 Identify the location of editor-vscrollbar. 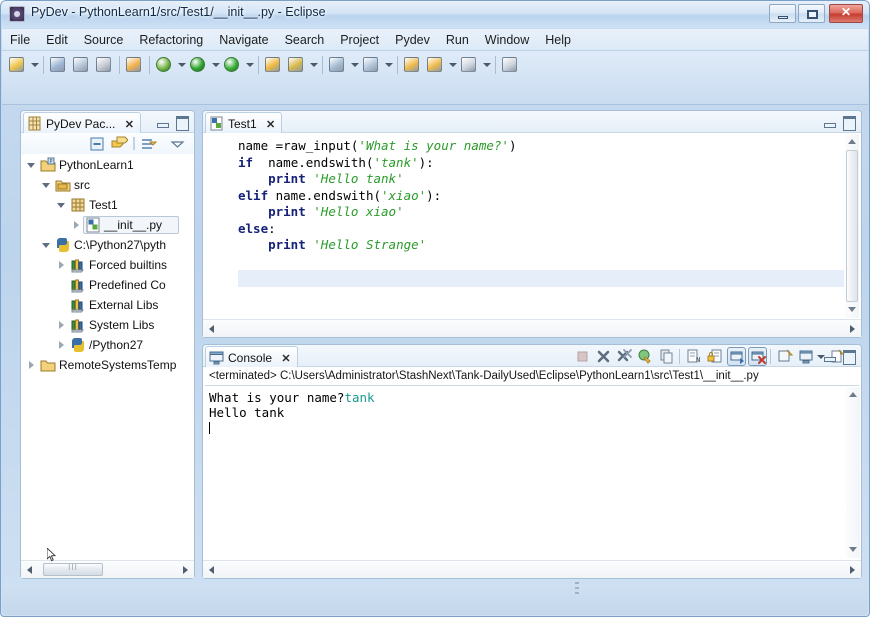
(852, 226).